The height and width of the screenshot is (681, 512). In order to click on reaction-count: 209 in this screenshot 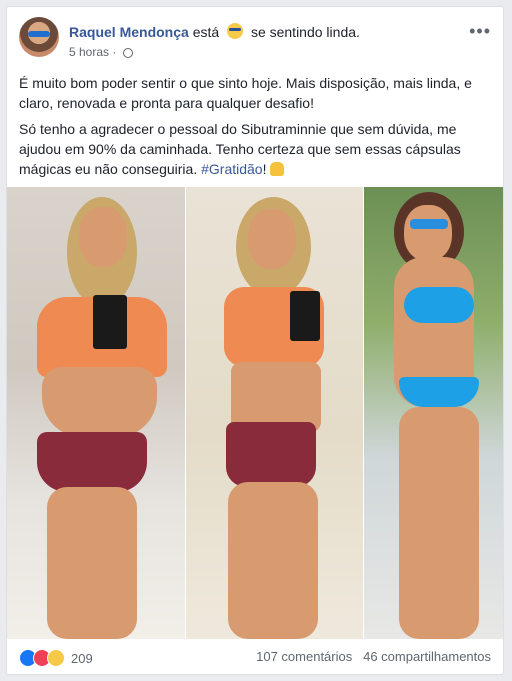, I will do `click(82, 658)`.